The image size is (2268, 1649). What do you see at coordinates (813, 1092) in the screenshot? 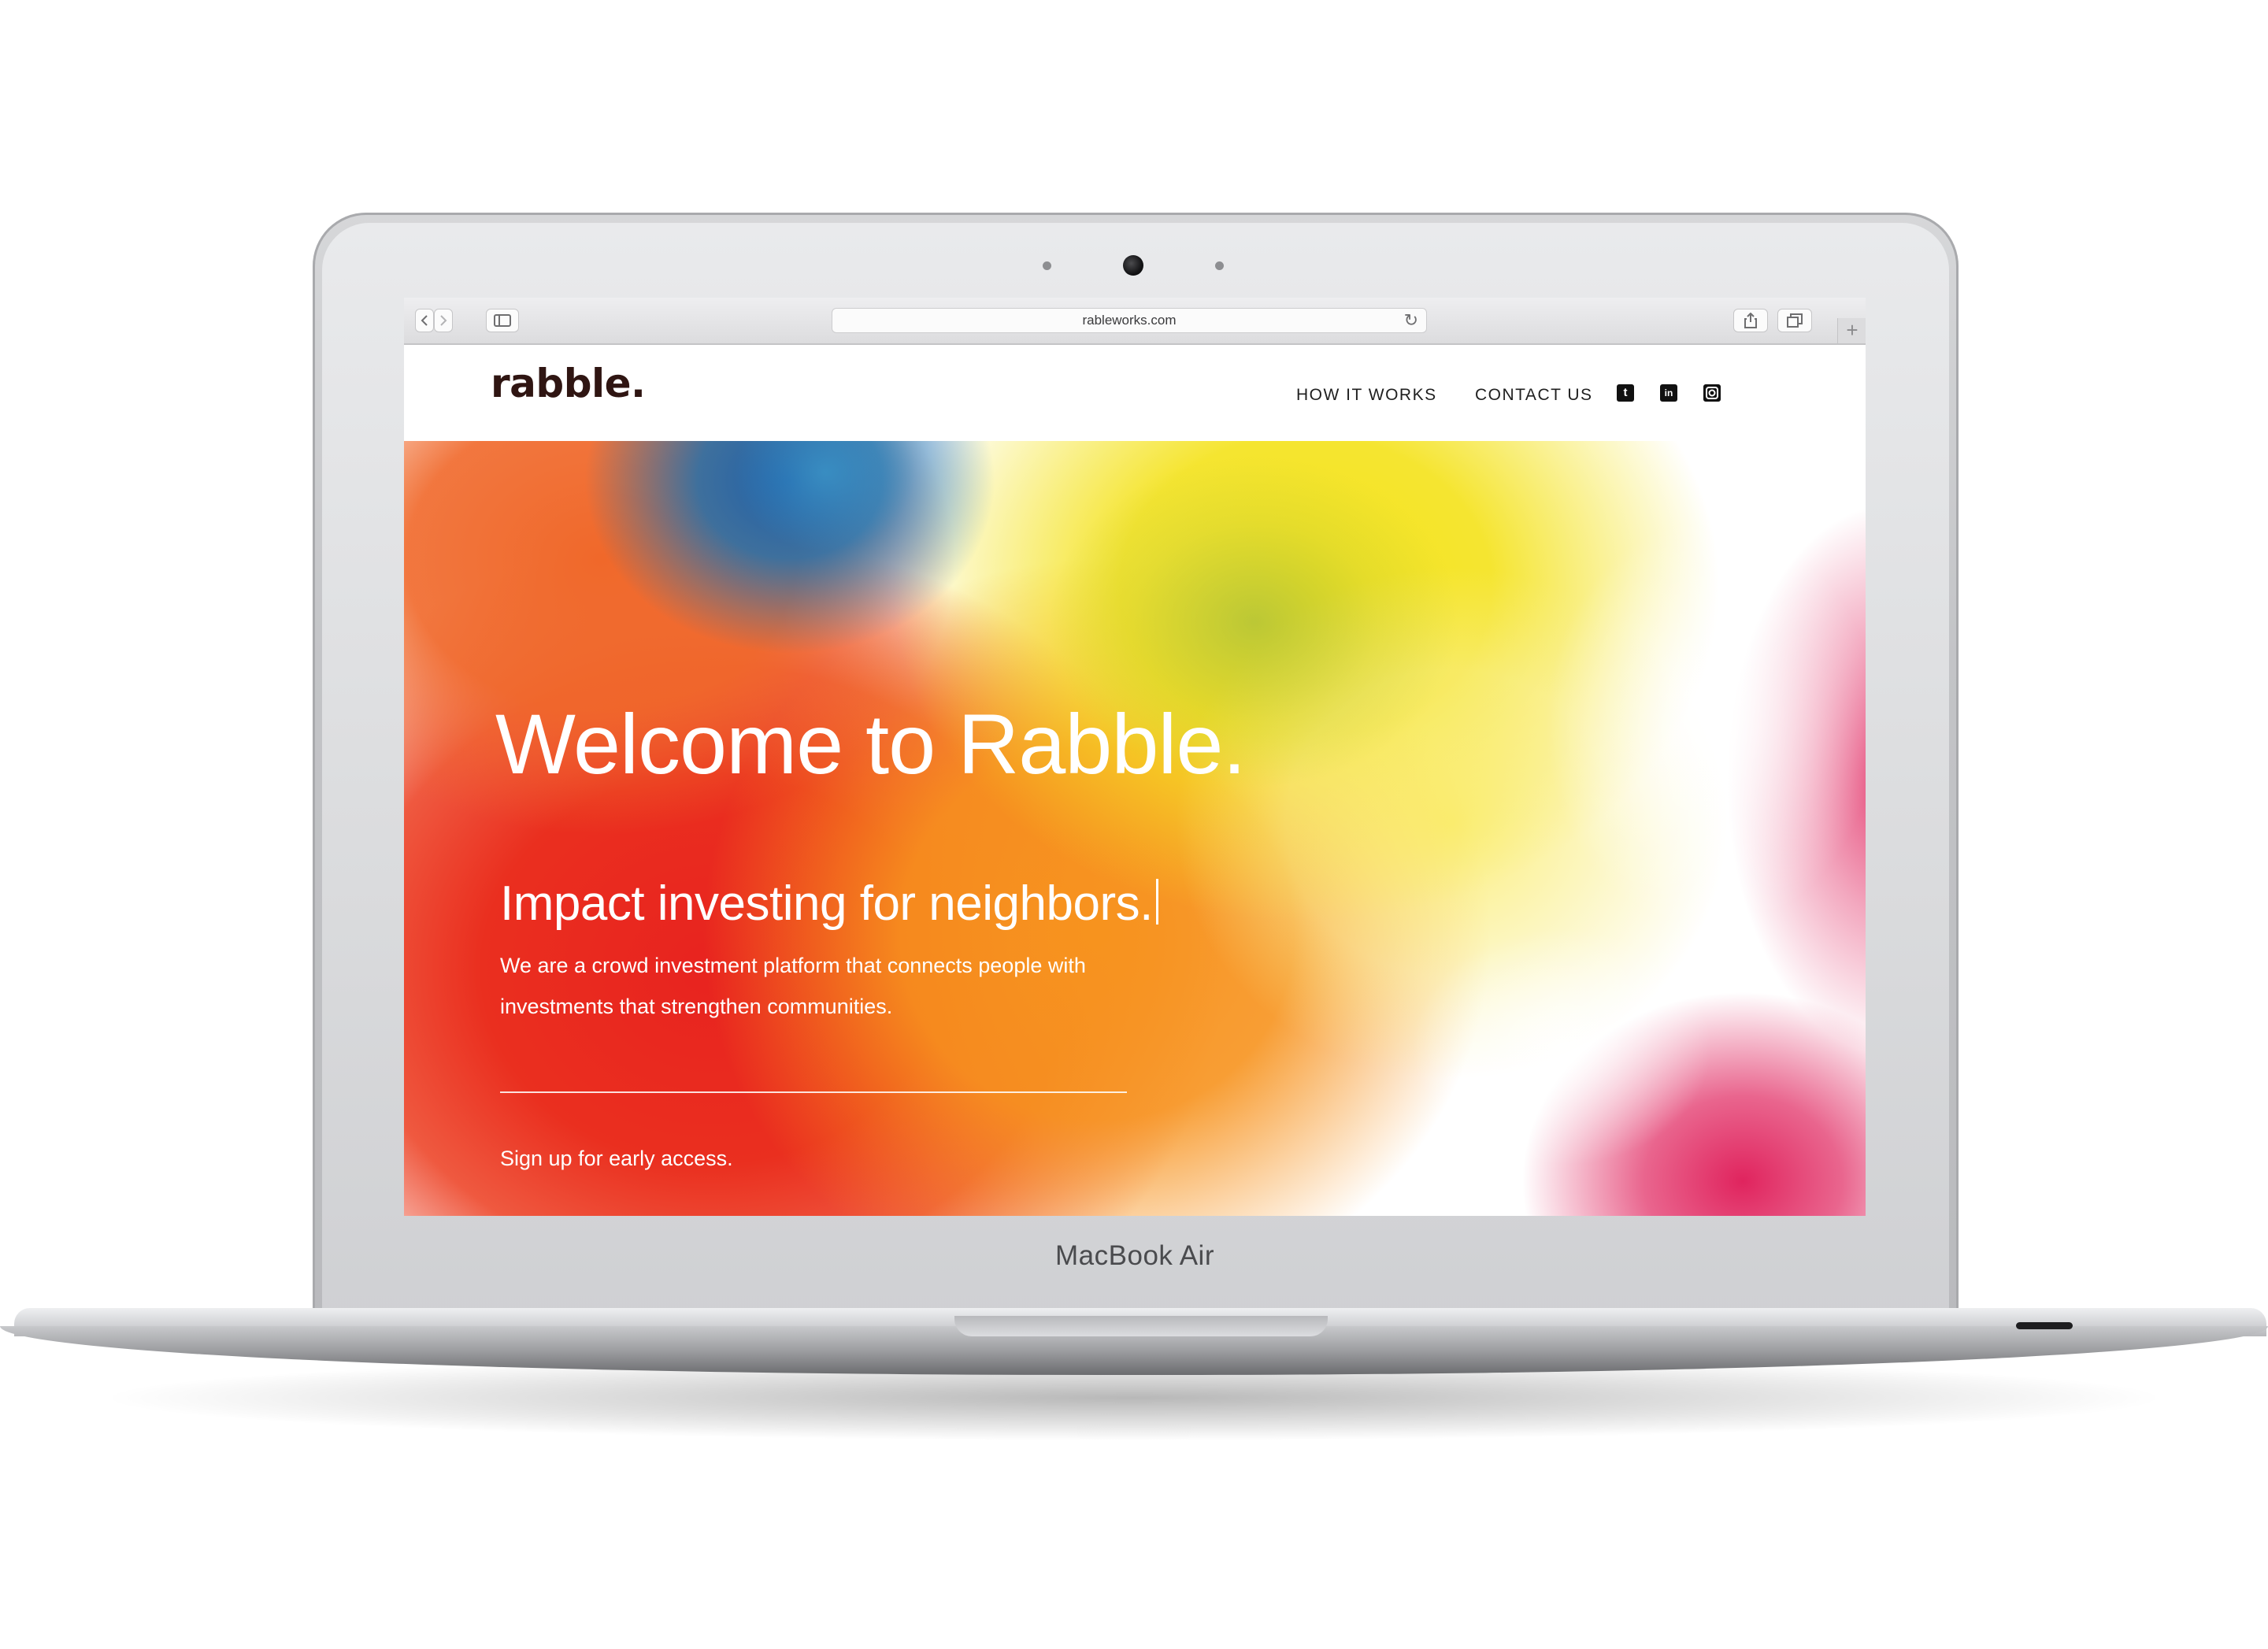
I see `email-input-underline` at bounding box center [813, 1092].